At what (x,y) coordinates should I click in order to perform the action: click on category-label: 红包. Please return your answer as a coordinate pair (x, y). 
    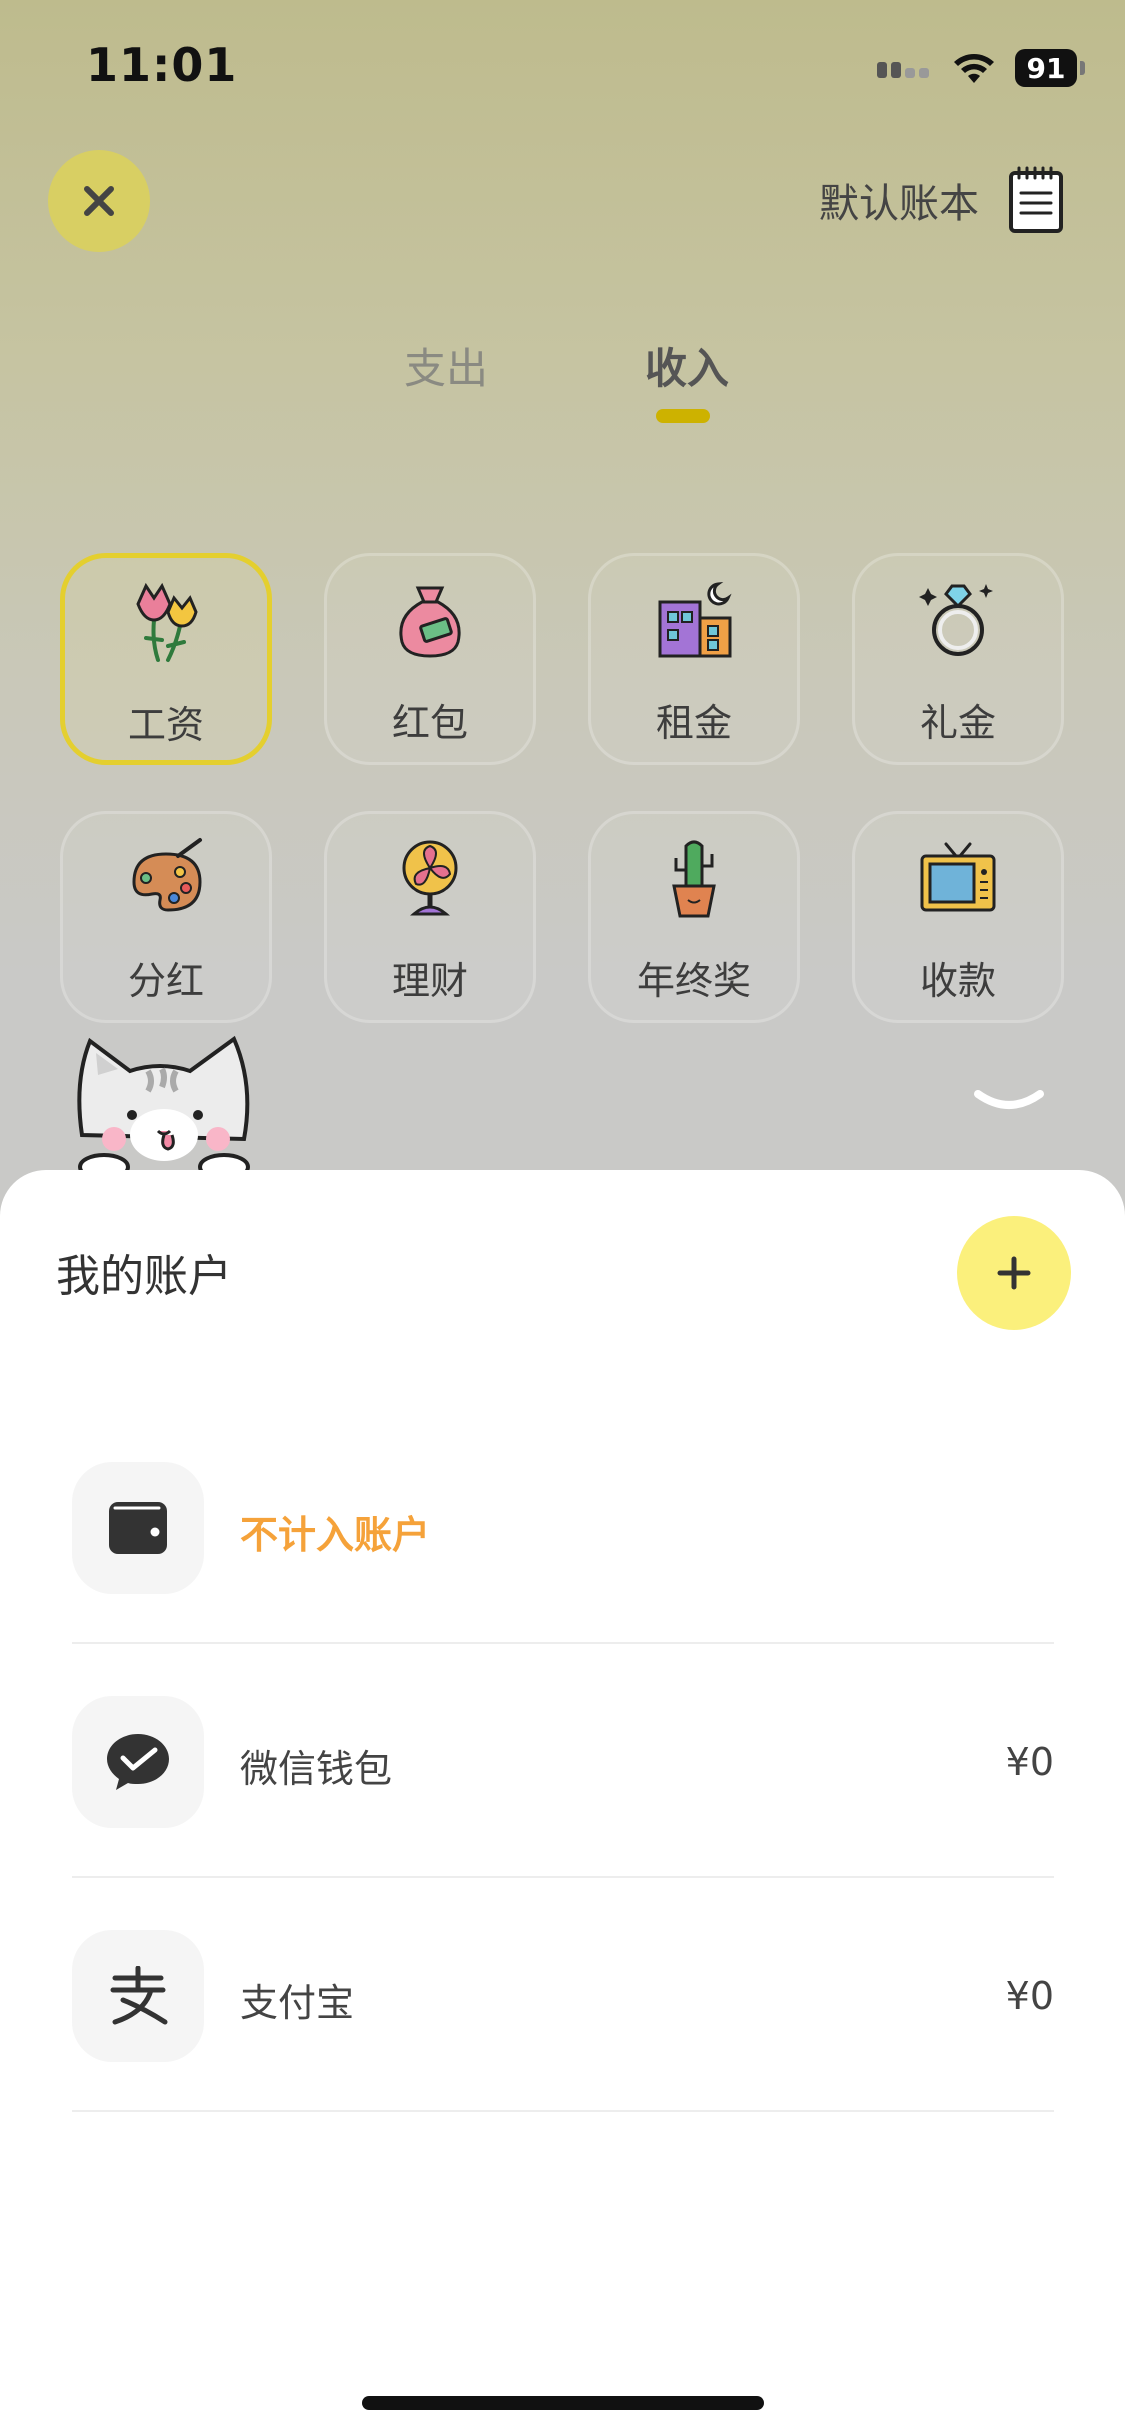
    Looking at the image, I should click on (429, 723).